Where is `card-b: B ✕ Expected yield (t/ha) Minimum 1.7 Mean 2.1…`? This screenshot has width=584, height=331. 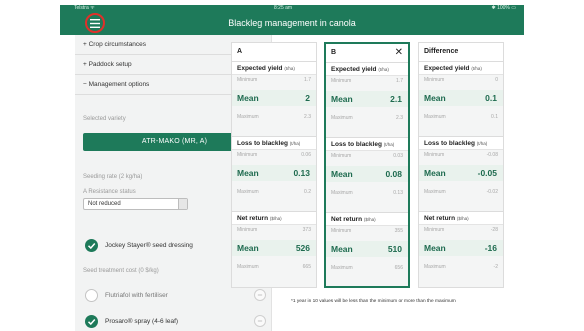 card-b: B ✕ Expected yield (t/ha) Minimum 1.7 Mean 2.1… is located at coordinates (367, 165).